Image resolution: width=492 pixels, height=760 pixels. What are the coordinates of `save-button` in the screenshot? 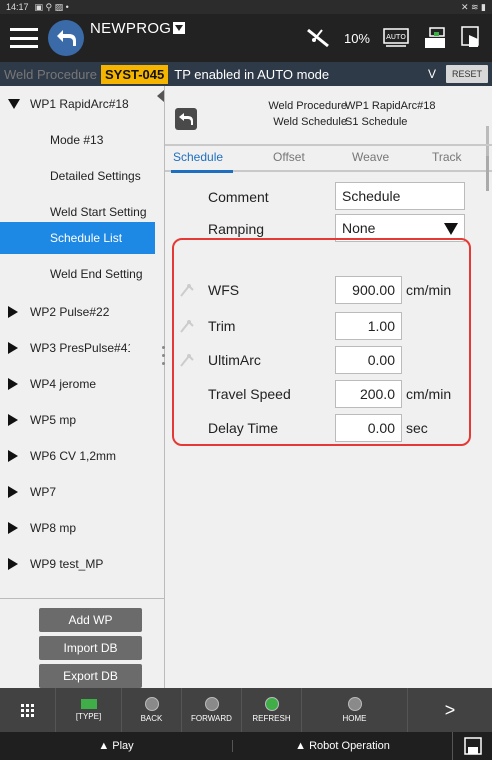 It's located at (472, 746).